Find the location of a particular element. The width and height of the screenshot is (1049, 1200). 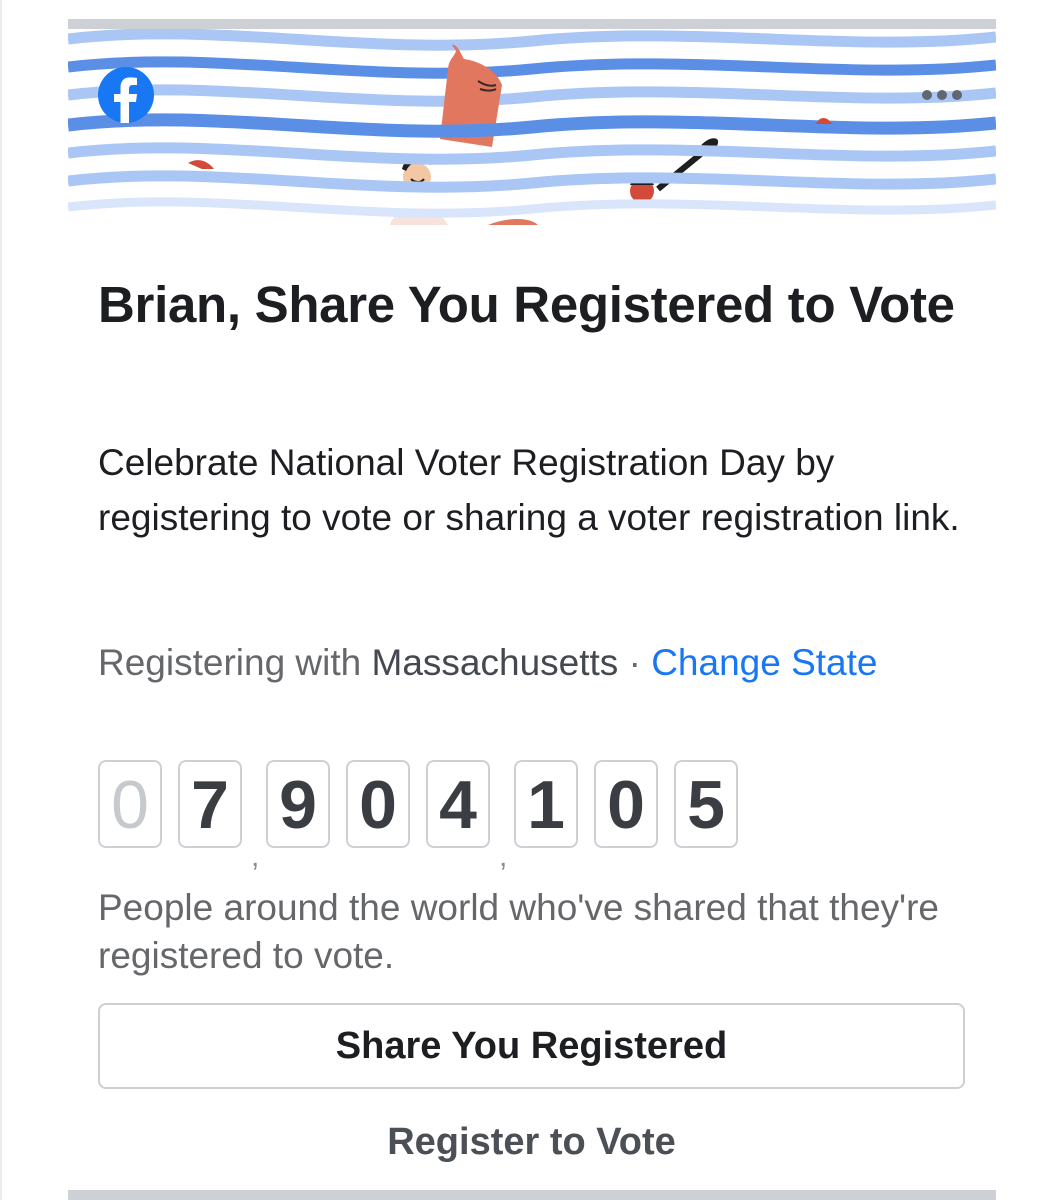

left-edge is located at coordinates (1, 600).